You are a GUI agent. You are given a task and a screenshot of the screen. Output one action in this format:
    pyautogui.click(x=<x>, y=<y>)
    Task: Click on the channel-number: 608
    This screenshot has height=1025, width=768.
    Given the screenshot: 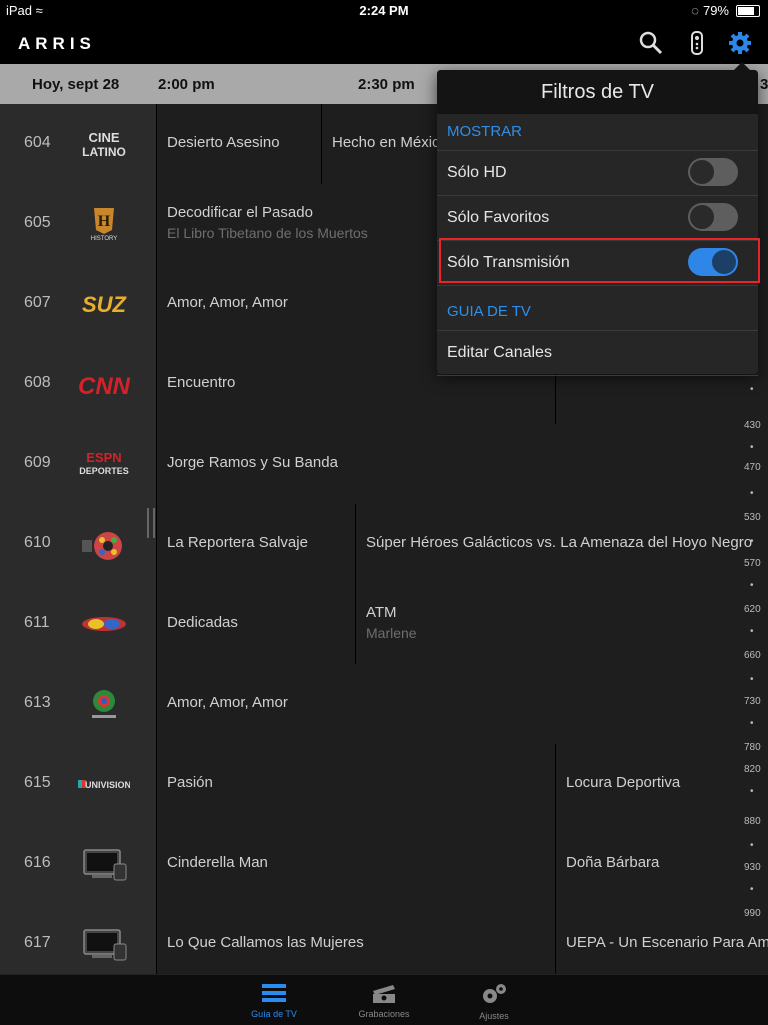 What is the action you would take?
    pyautogui.click(x=37, y=382)
    